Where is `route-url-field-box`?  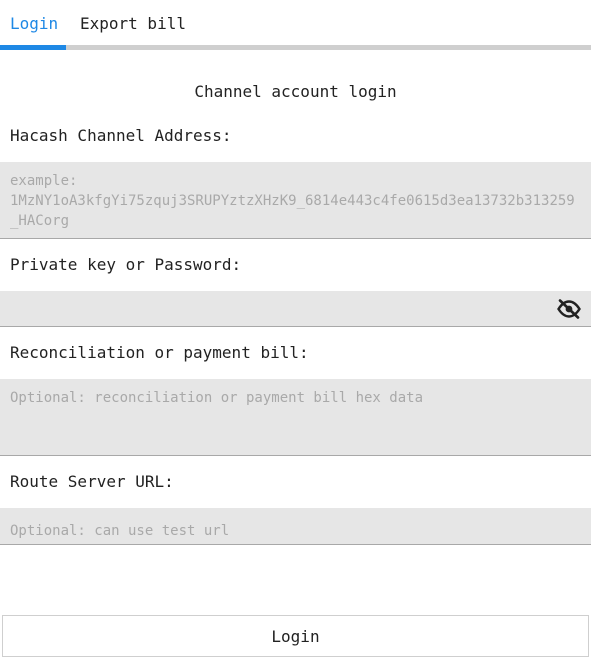
route-url-field-box is located at coordinates (295, 526).